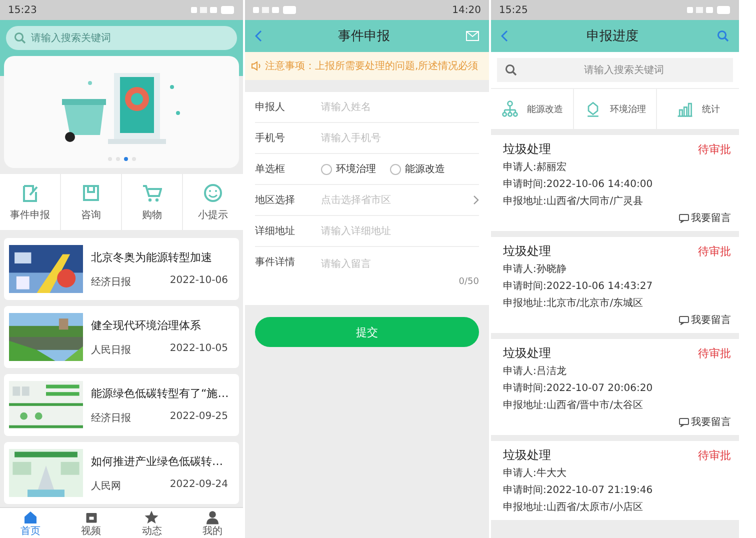 This screenshot has width=756, height=538. Describe the element at coordinates (121, 337) in the screenshot. I see `news-card: 健全现代环境治理体系 人民日报 2022-10-05` at that location.